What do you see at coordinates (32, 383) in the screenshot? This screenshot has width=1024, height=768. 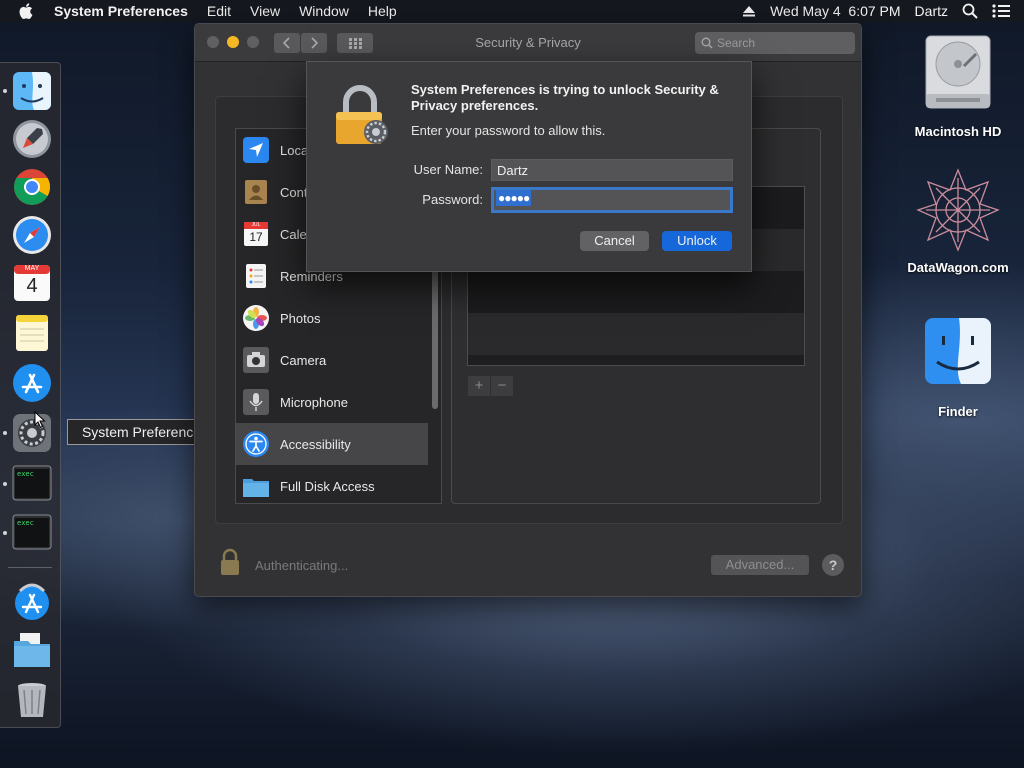 I see `app-store-icon` at bounding box center [32, 383].